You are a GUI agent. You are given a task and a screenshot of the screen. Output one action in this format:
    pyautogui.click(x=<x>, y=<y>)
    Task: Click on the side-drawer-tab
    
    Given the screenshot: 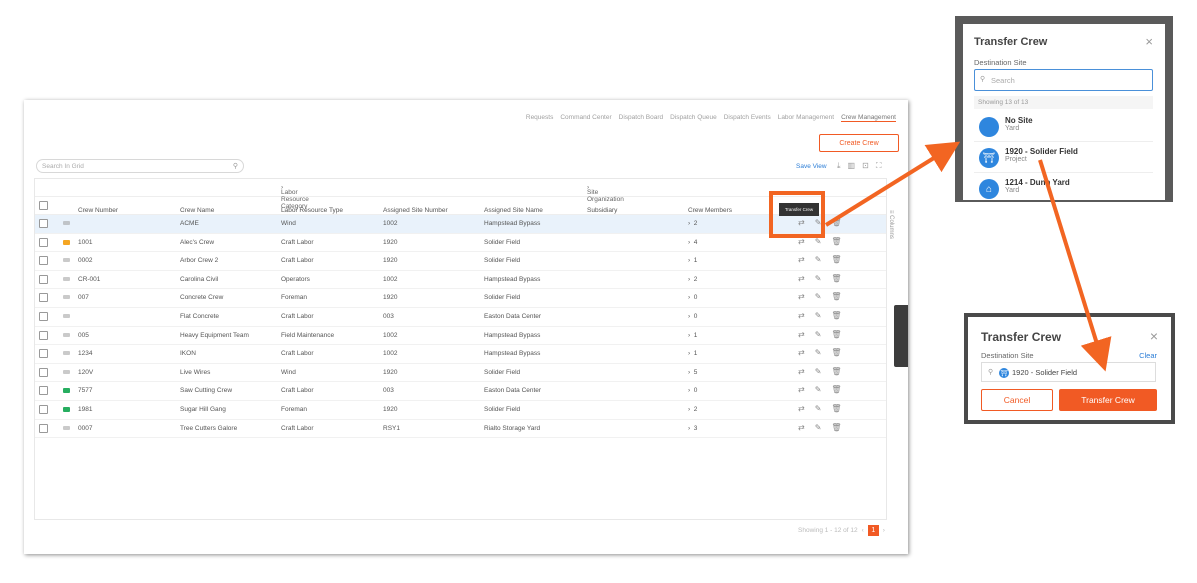 What is the action you would take?
    pyautogui.click(x=901, y=336)
    